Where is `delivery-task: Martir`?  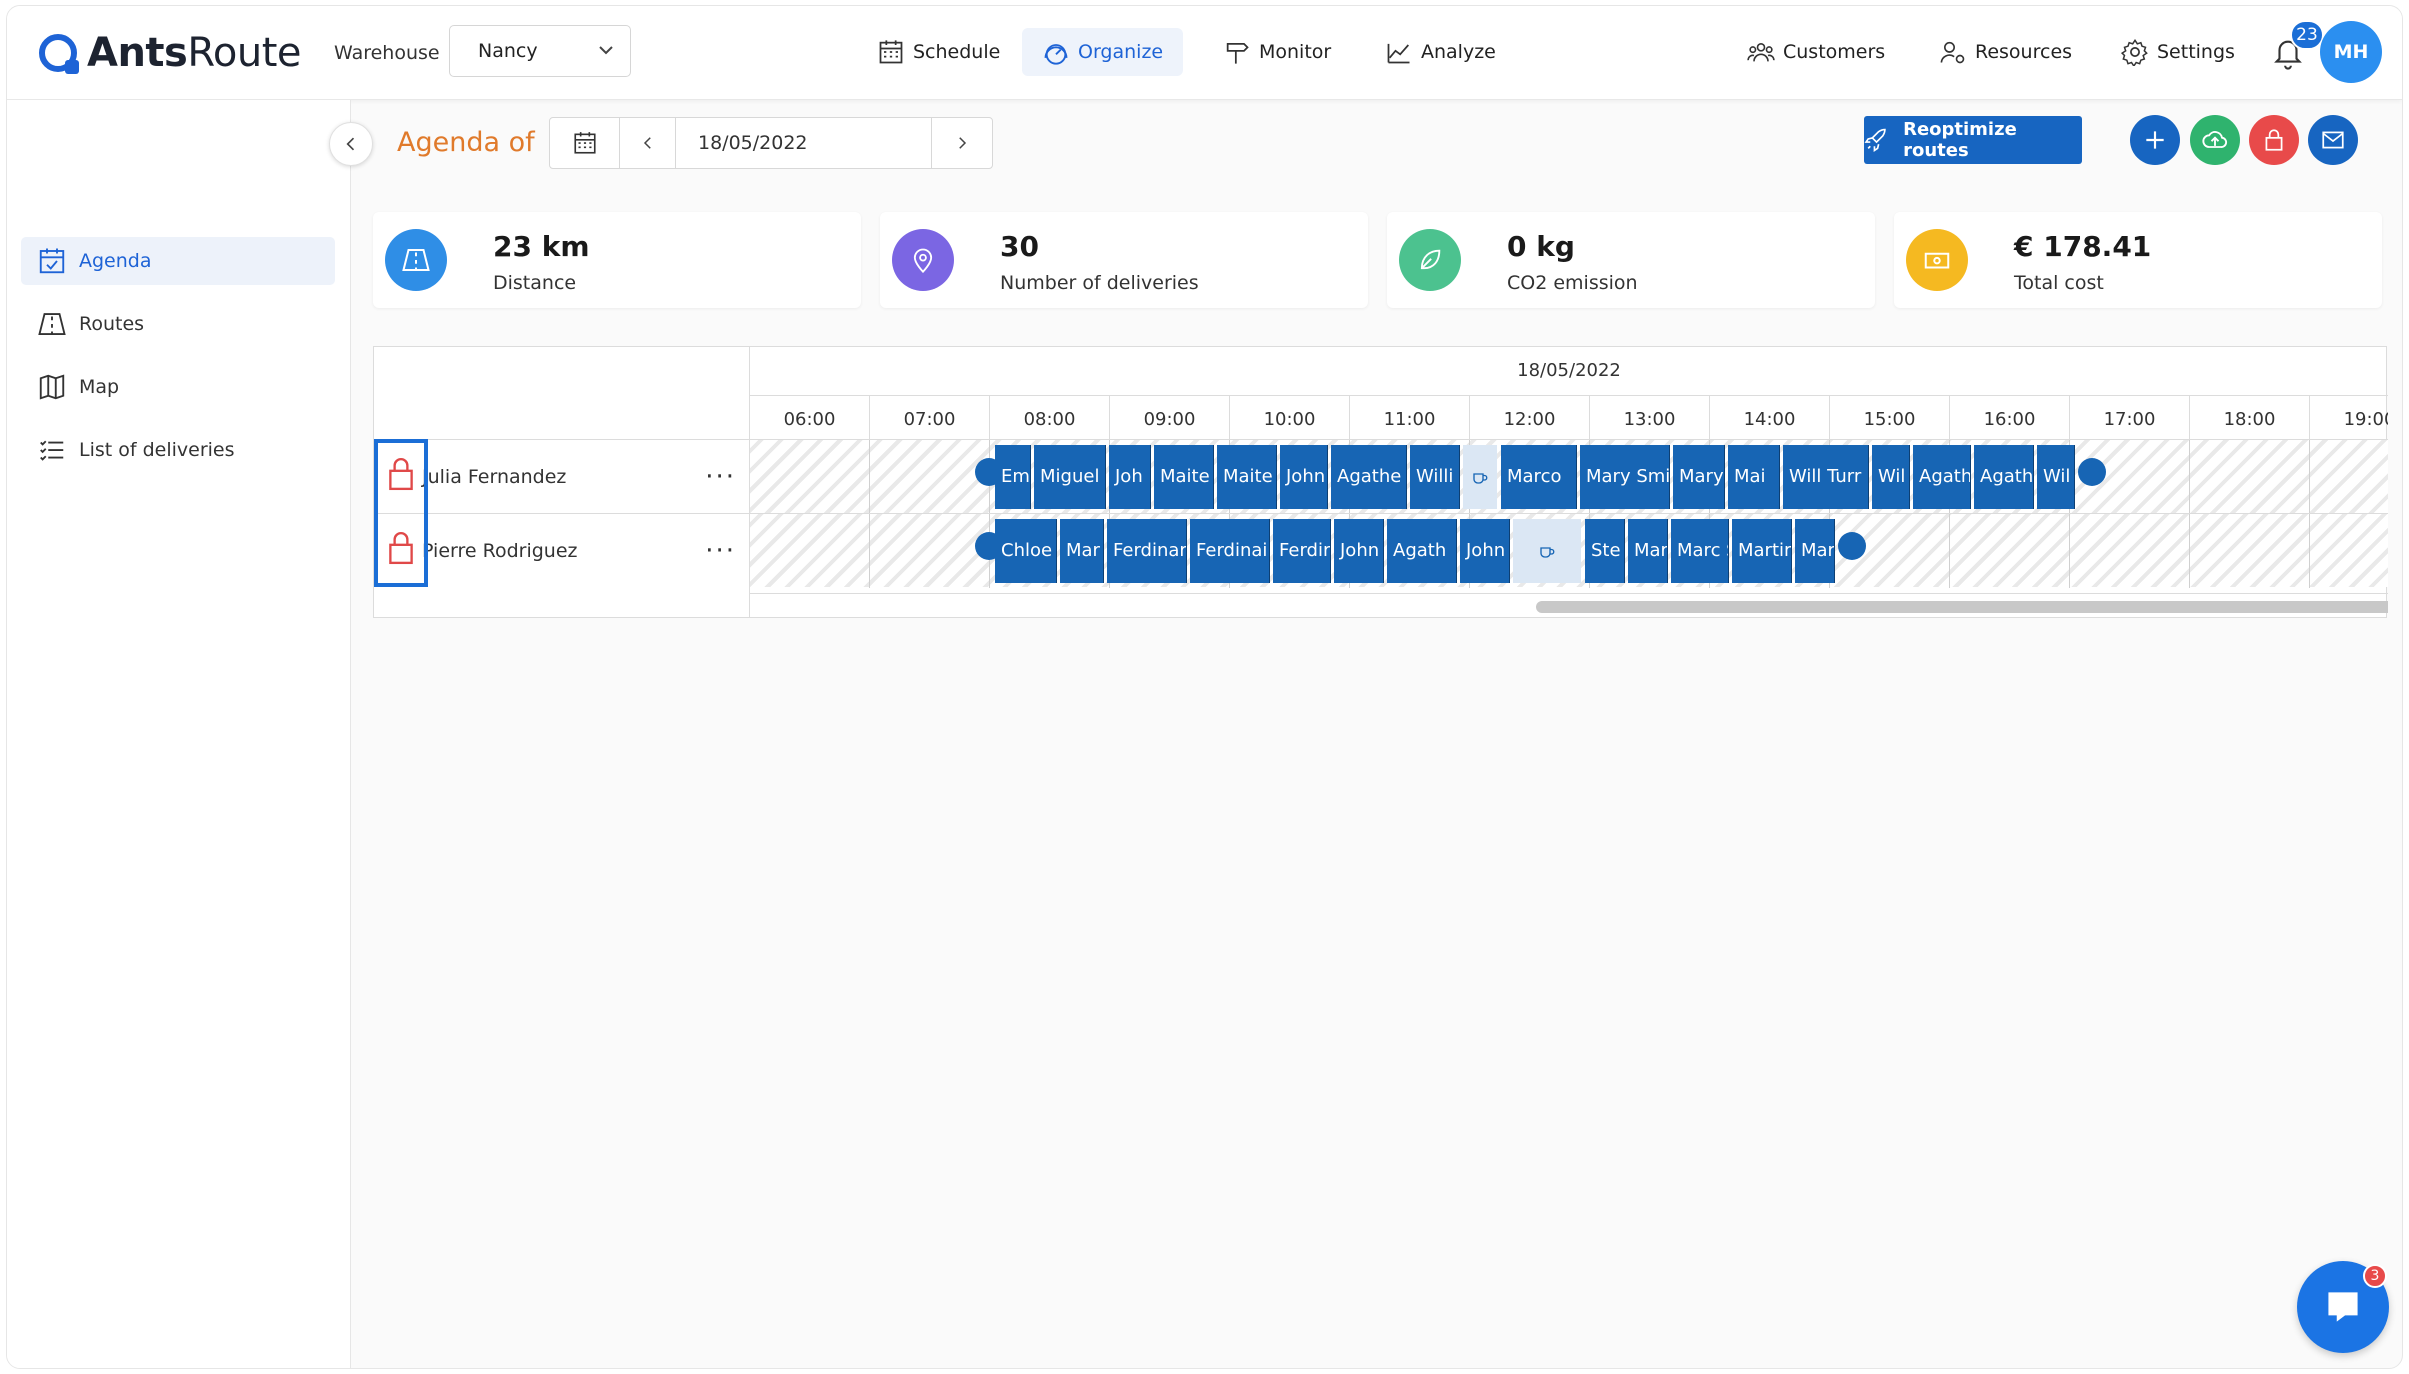 delivery-task: Martir is located at coordinates (1762, 551).